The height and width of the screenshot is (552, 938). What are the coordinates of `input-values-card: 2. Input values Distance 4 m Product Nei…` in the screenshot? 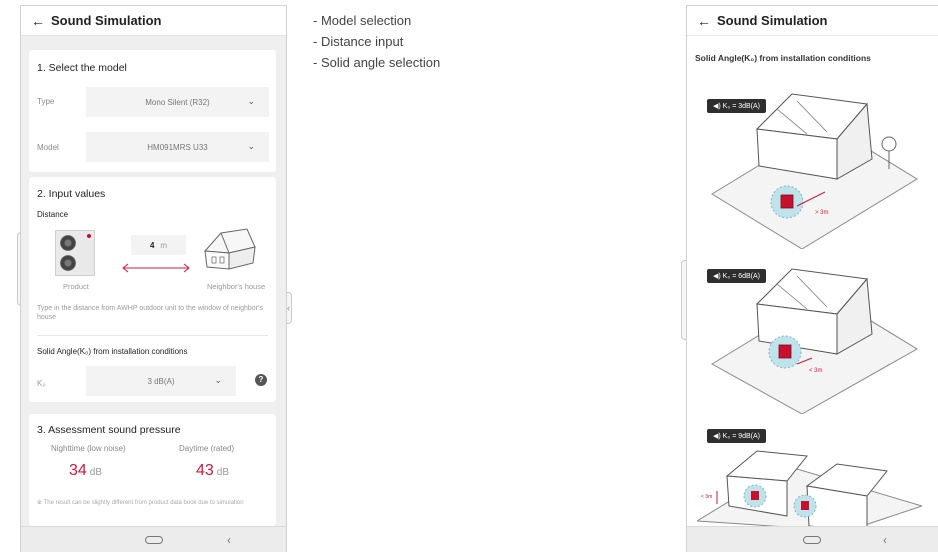 It's located at (152, 289).